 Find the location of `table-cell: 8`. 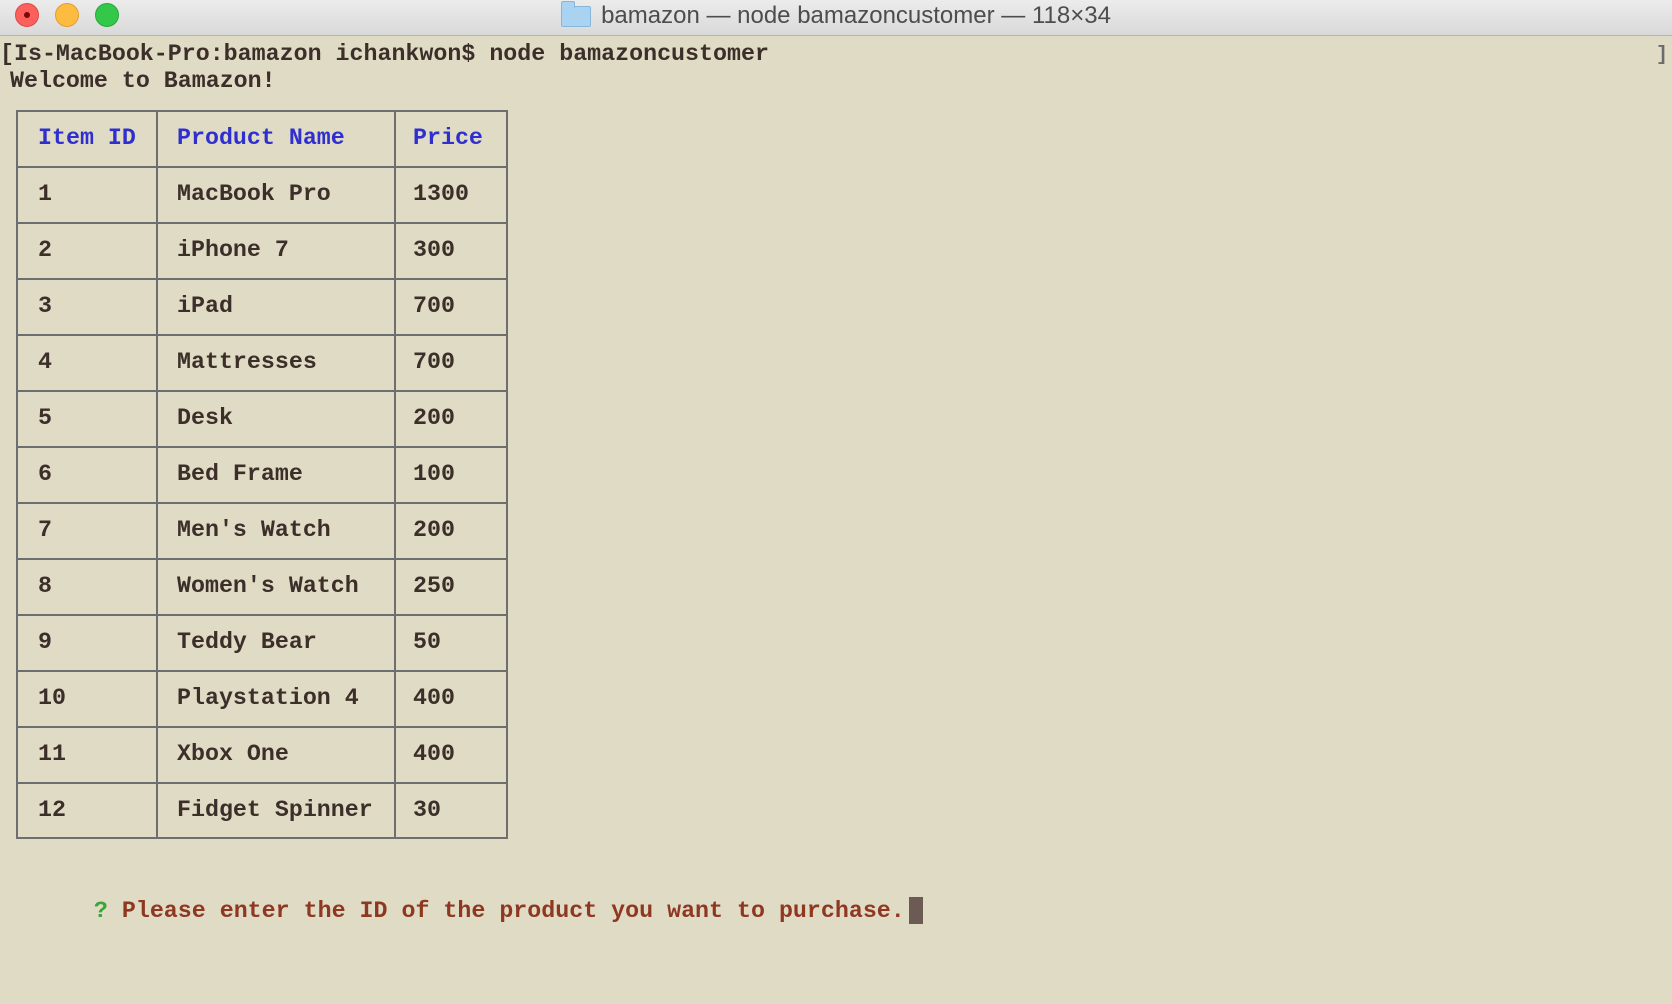

table-cell: 8 is located at coordinates (45, 586).